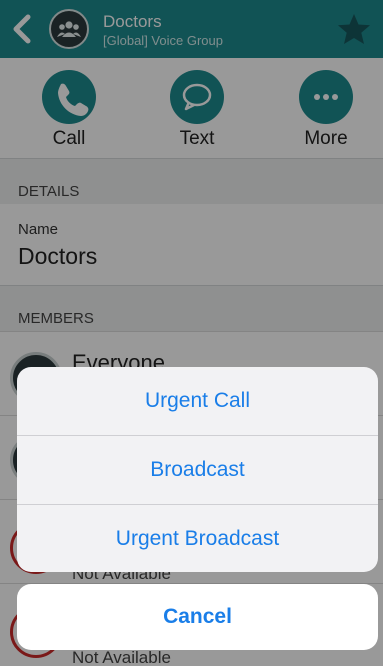 The width and height of the screenshot is (383, 668). What do you see at coordinates (197, 538) in the screenshot?
I see `urgent-broadcast-option: Urgent Broadcast` at bounding box center [197, 538].